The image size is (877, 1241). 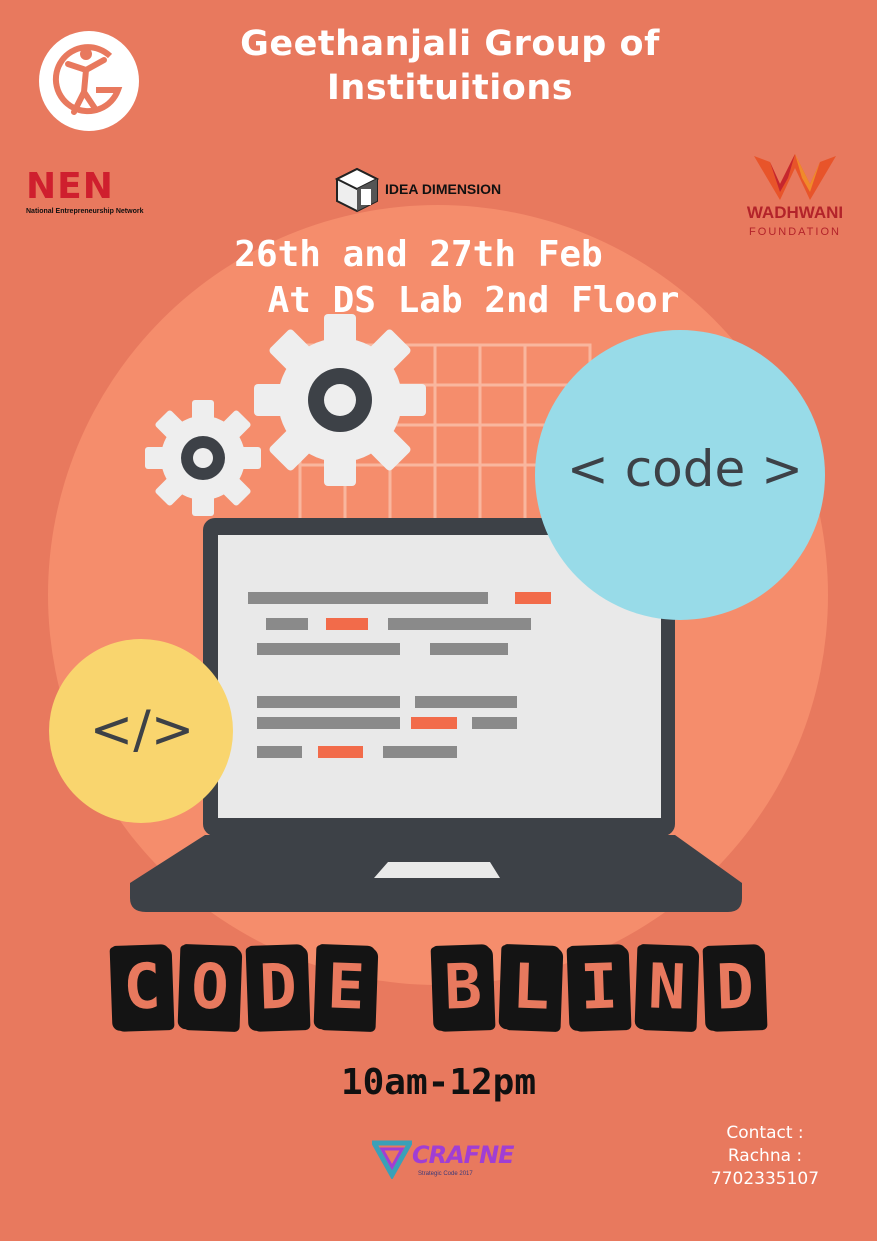 I want to click on event-name-letter: L, so click(x=531, y=987).